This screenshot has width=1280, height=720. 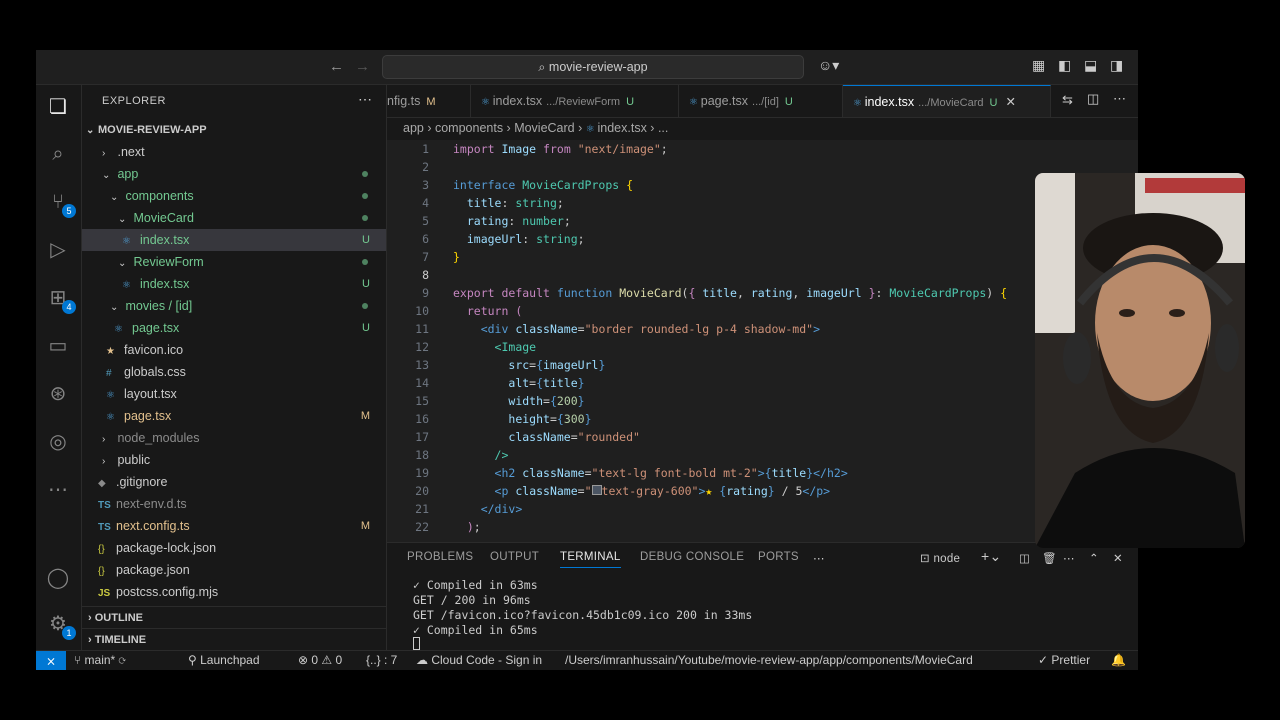 What do you see at coordinates (473, 527) in the screenshot?
I see `code-line: );` at bounding box center [473, 527].